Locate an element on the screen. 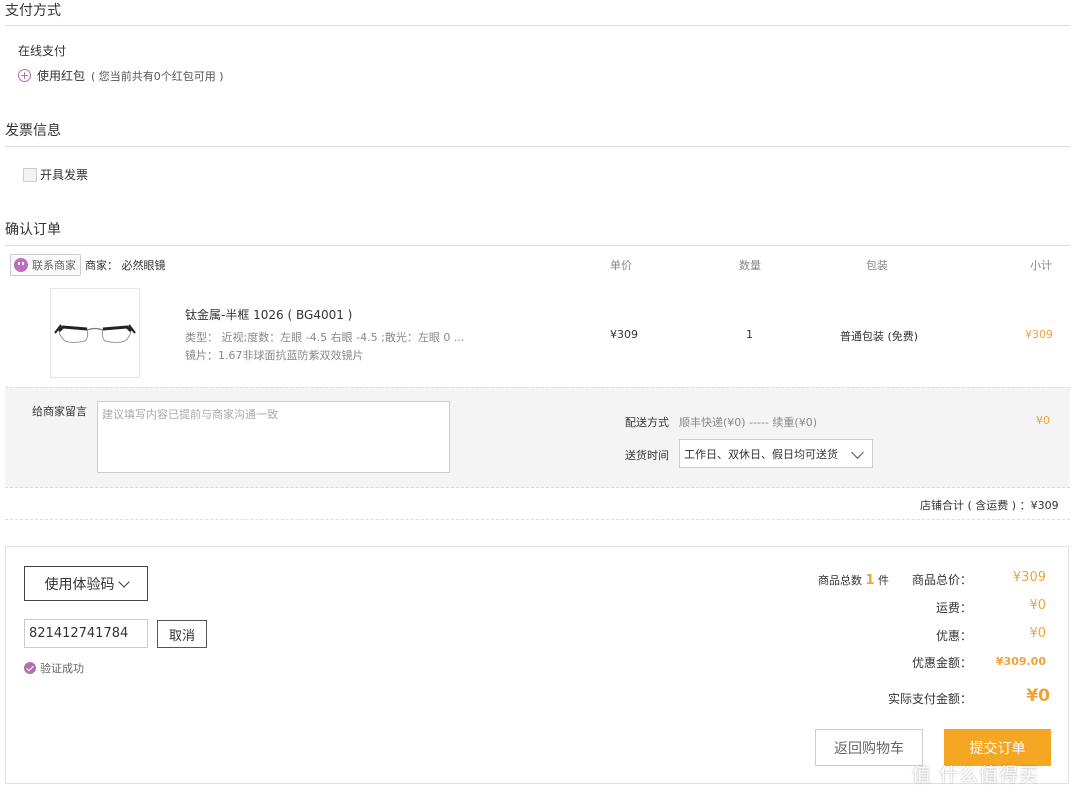 This screenshot has height=802, width=1080. item-count: 商品总数 1 件 is located at coordinates (853, 580).